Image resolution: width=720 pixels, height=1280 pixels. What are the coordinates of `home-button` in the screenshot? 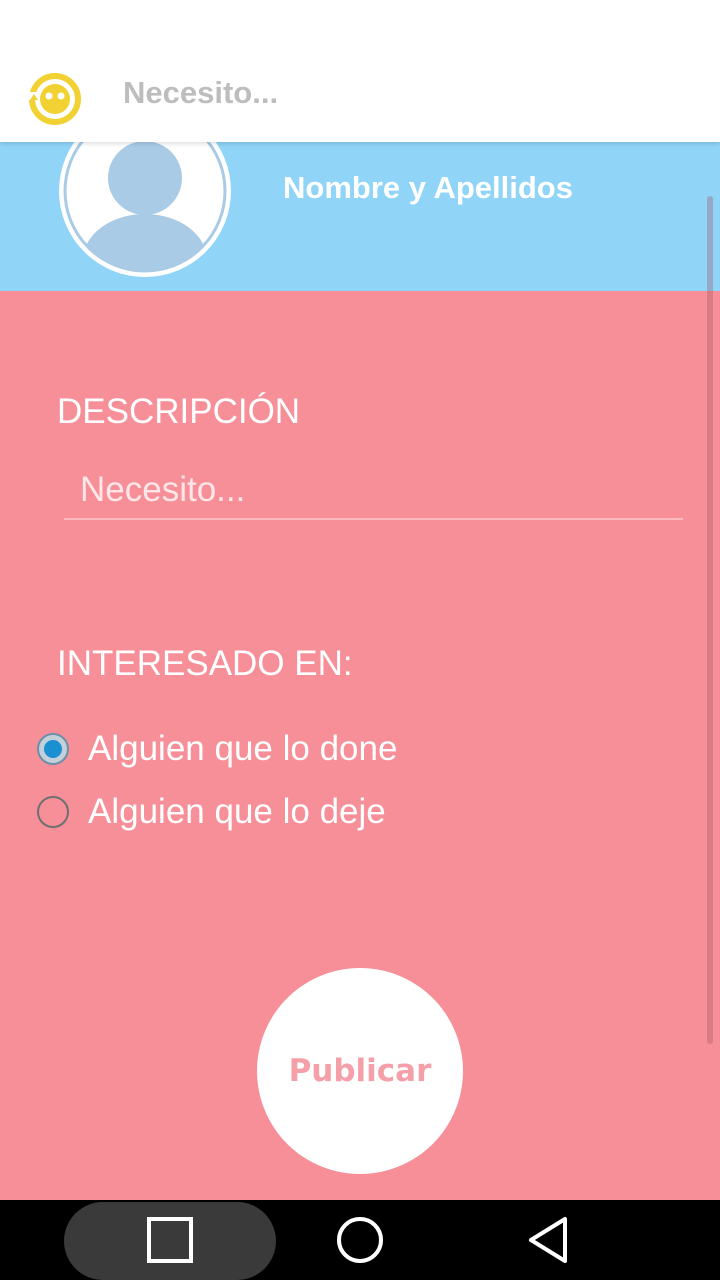 It's located at (360, 1240).